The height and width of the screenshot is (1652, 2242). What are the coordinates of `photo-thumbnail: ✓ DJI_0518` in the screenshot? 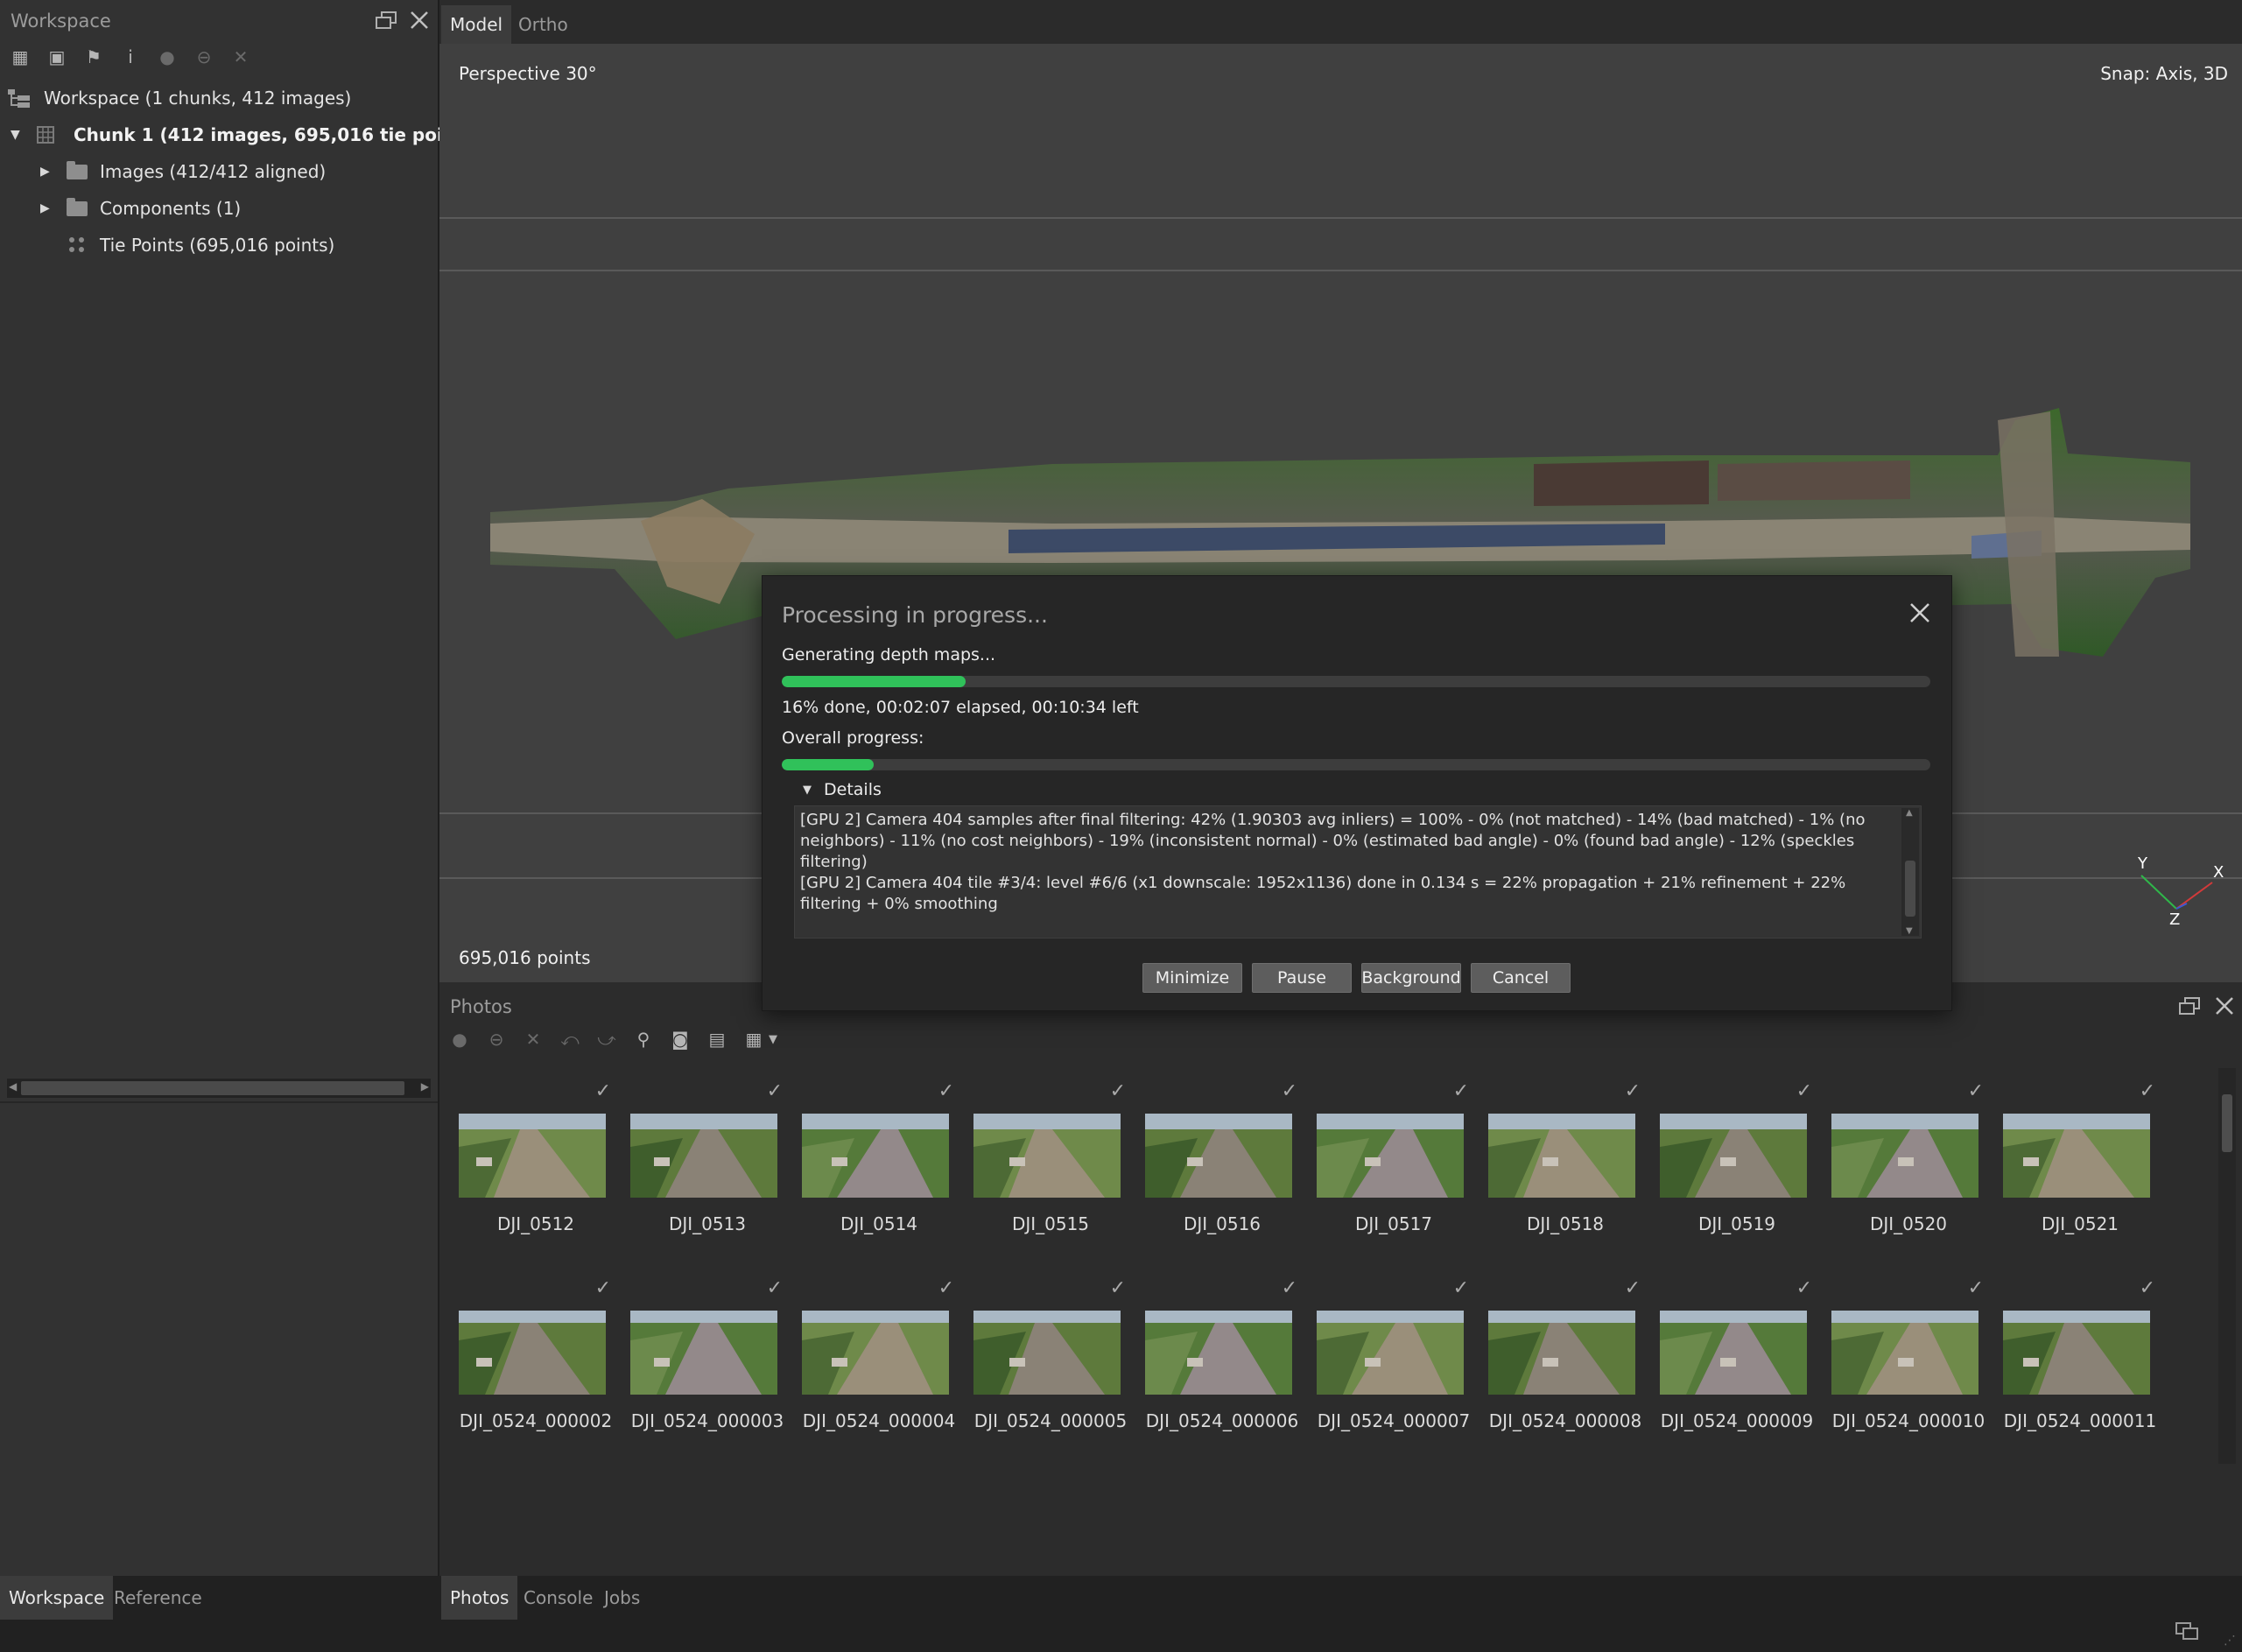 It's located at (1565, 1176).